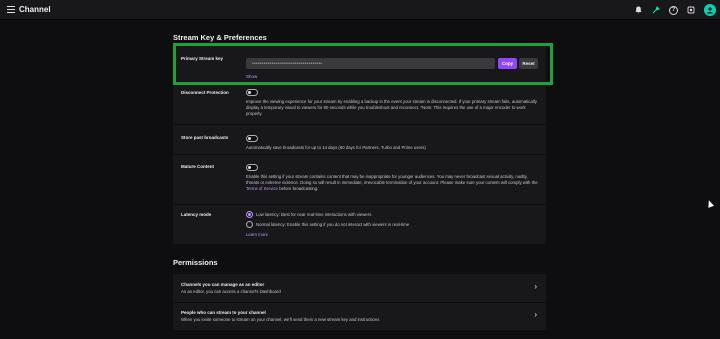 Image resolution: width=720 pixels, height=339 pixels. Describe the element at coordinates (656, 10) in the screenshot. I see `extensions-icon` at that location.